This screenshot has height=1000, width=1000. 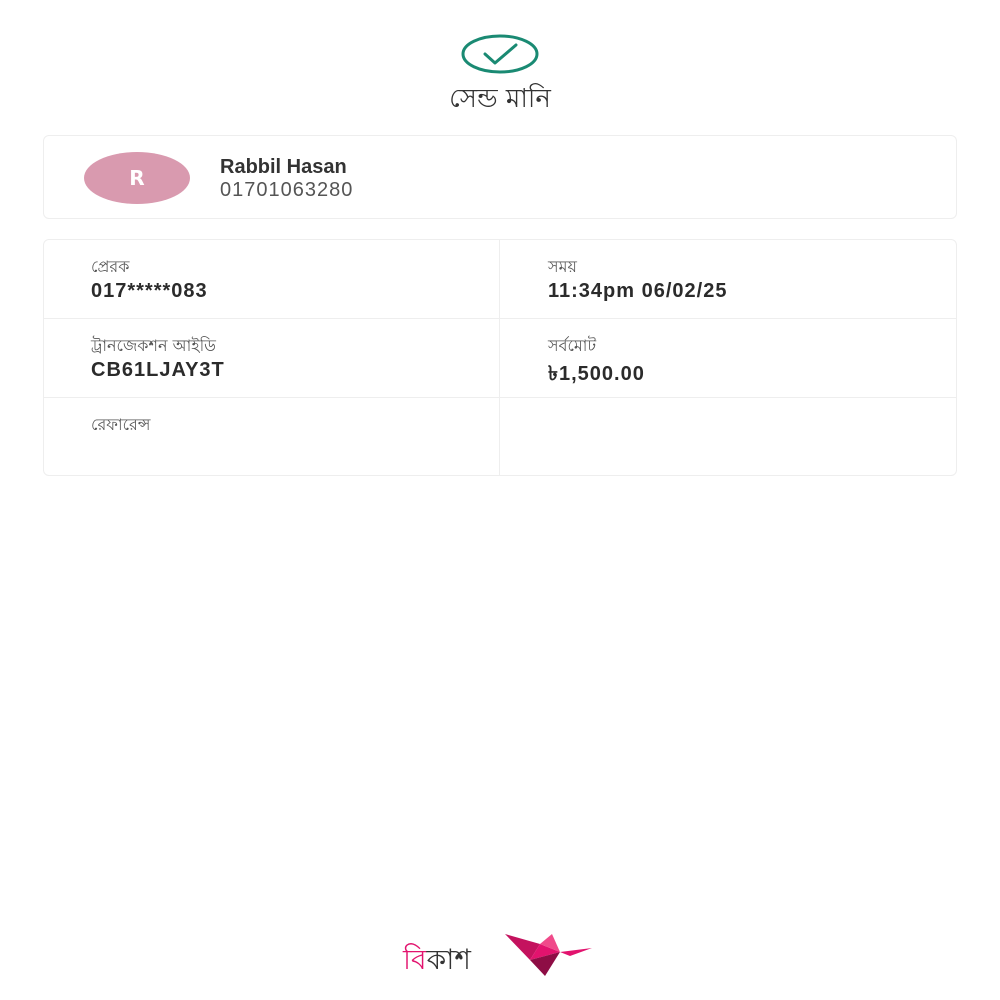 What do you see at coordinates (287, 190) in the screenshot?
I see `recipient-number: 01701063280` at bounding box center [287, 190].